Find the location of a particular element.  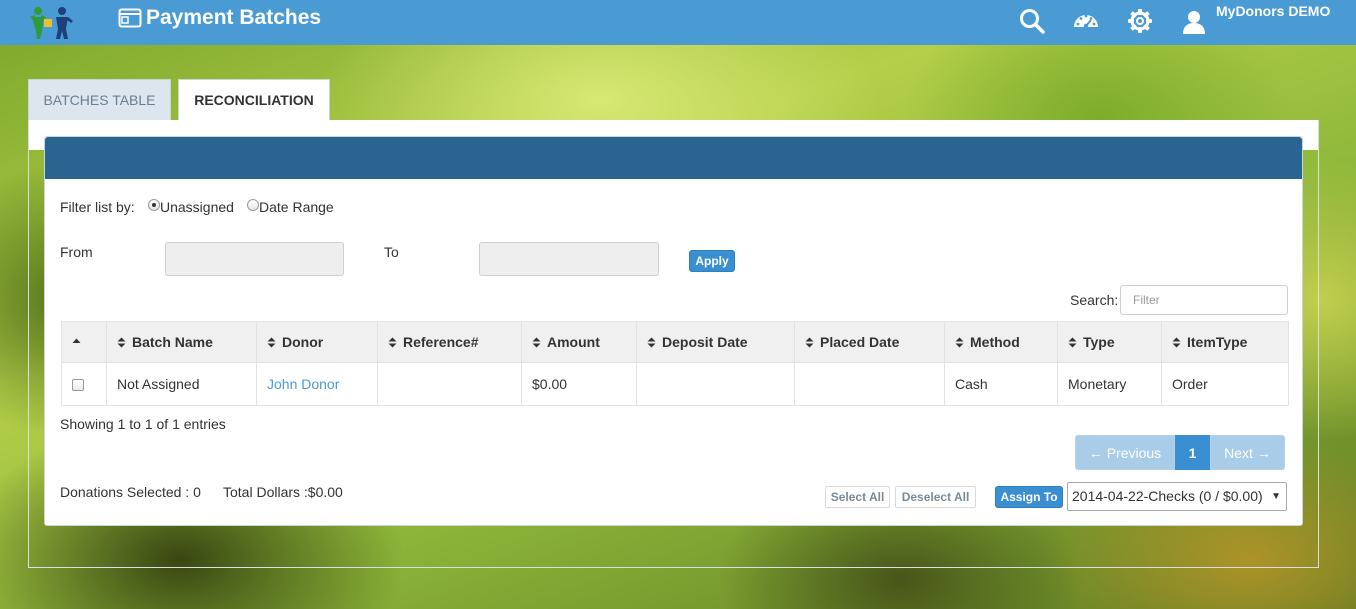

column-label: ItemType is located at coordinates (1217, 342).